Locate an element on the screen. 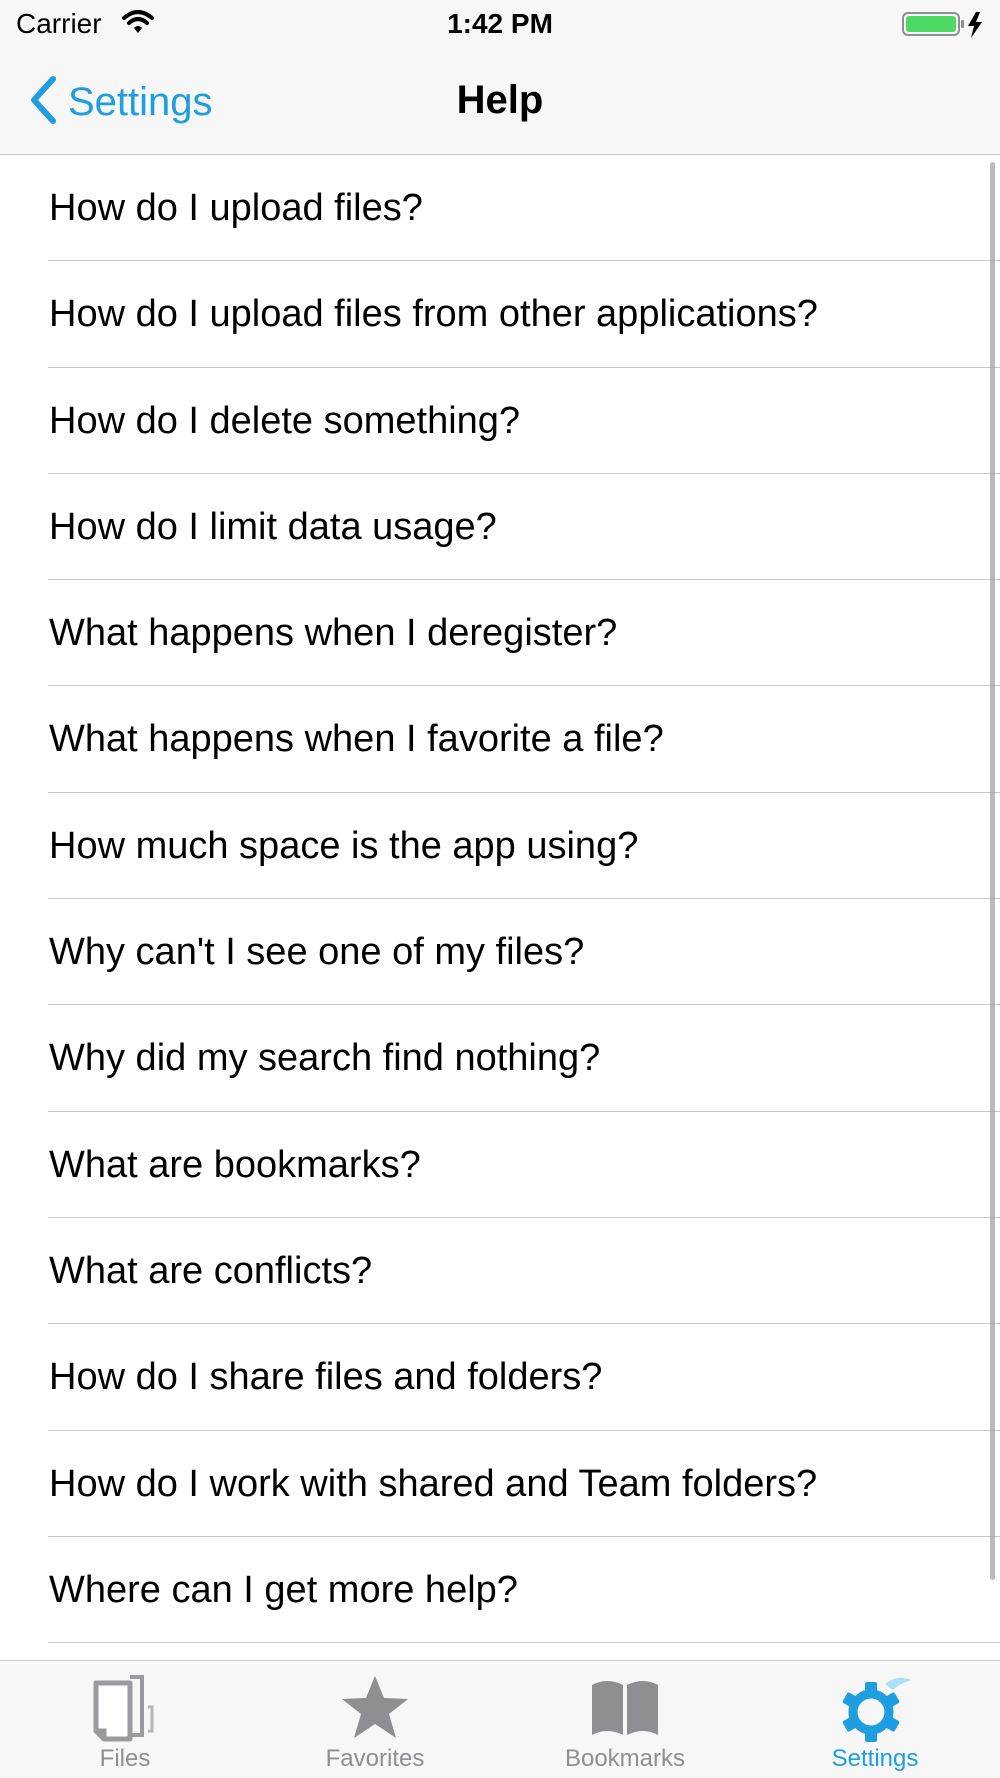 Image resolution: width=1000 pixels, height=1778 pixels. help-topic-missing-files: Why can't I see one of my files? is located at coordinates (500, 952).